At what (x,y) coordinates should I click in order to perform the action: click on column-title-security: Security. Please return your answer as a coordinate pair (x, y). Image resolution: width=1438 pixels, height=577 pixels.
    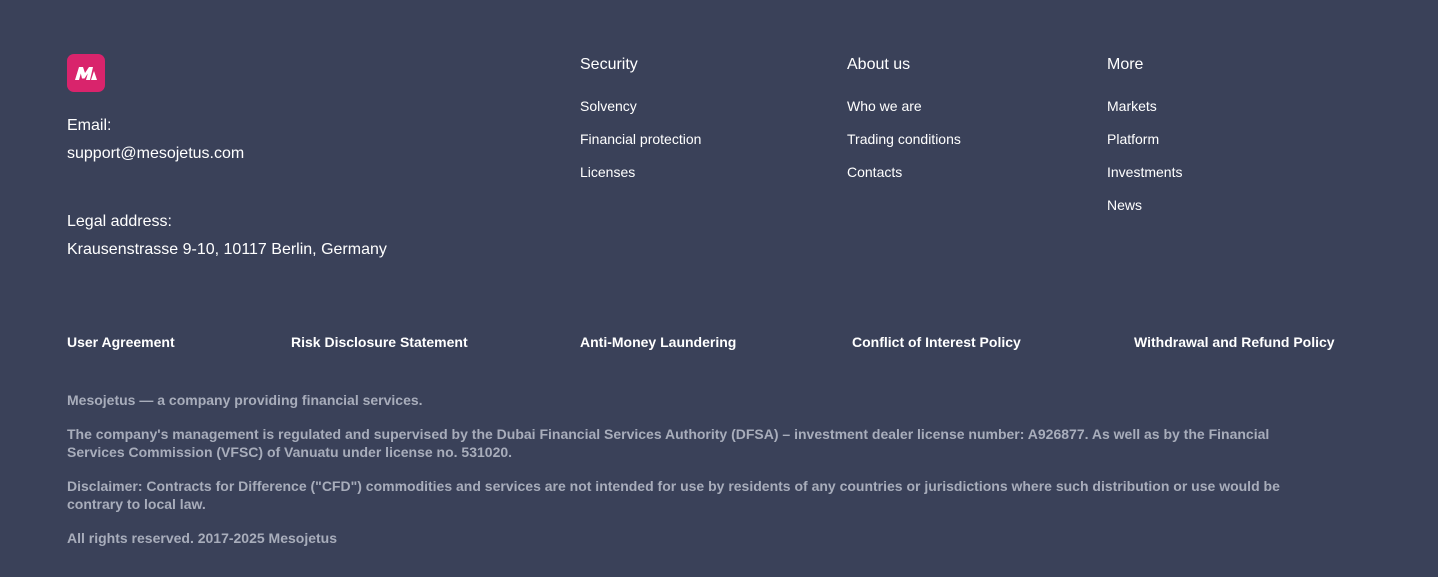
    Looking at the image, I should click on (609, 64).